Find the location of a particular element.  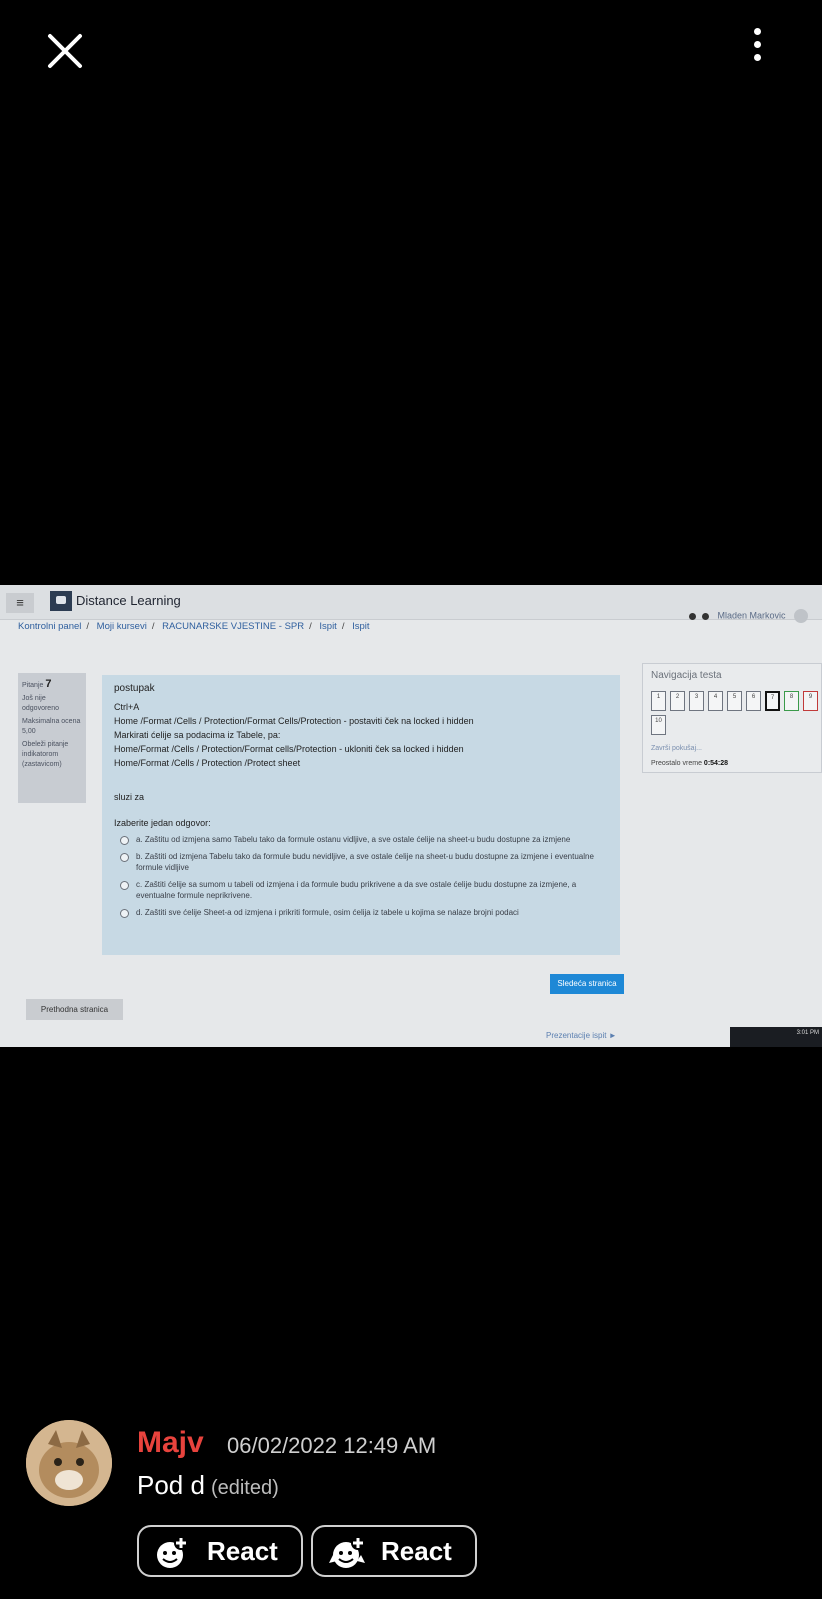

question-label: Pitanje is located at coordinates (33, 685).